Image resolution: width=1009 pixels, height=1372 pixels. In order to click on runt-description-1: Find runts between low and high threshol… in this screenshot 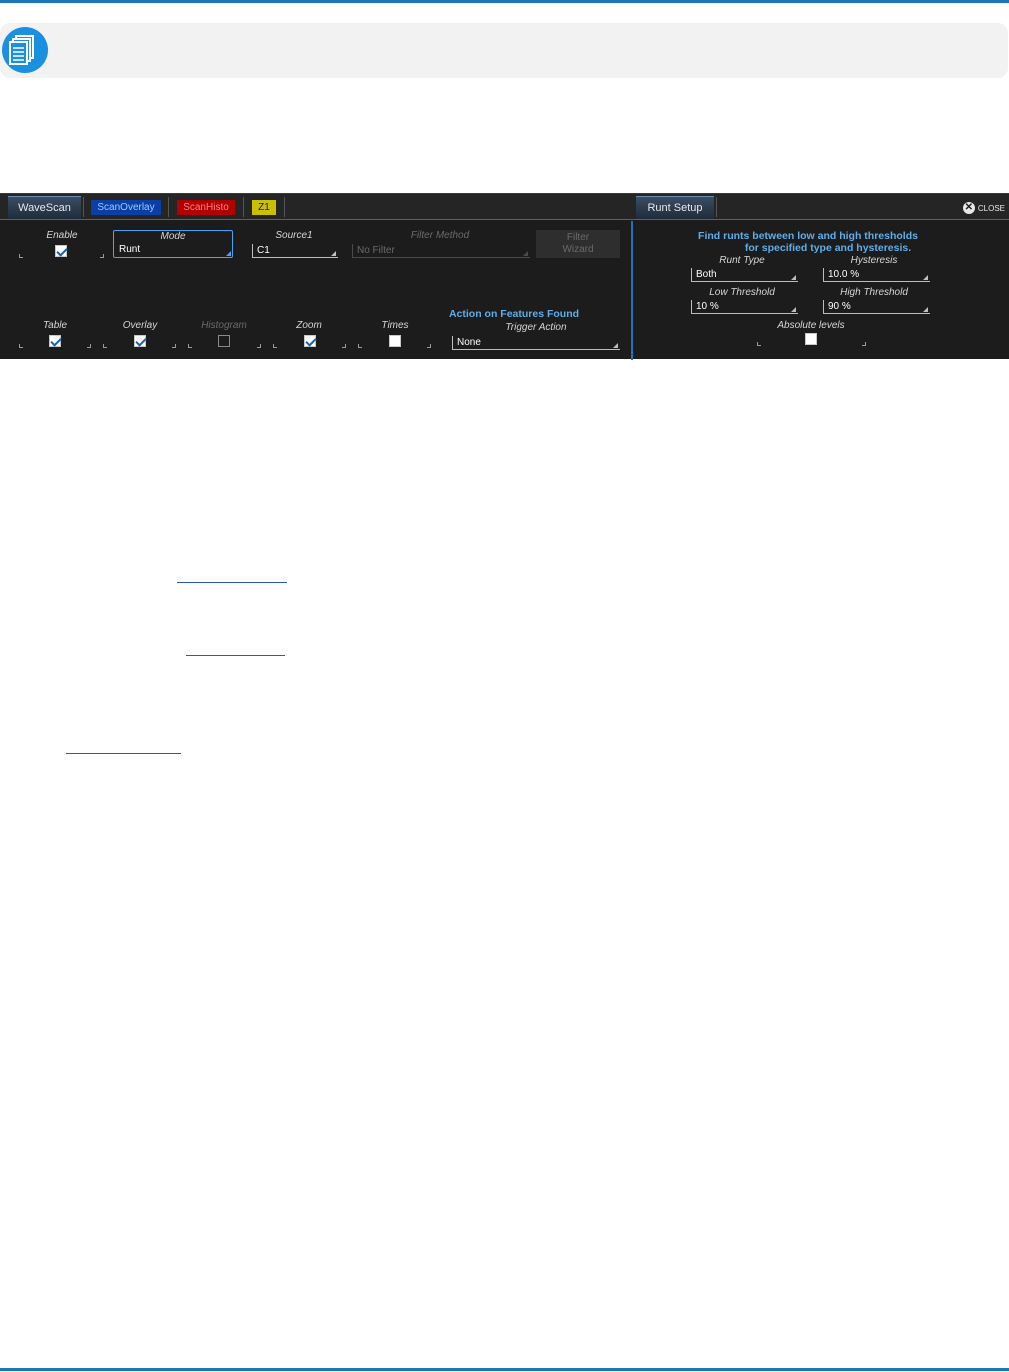, I will do `click(808, 236)`.